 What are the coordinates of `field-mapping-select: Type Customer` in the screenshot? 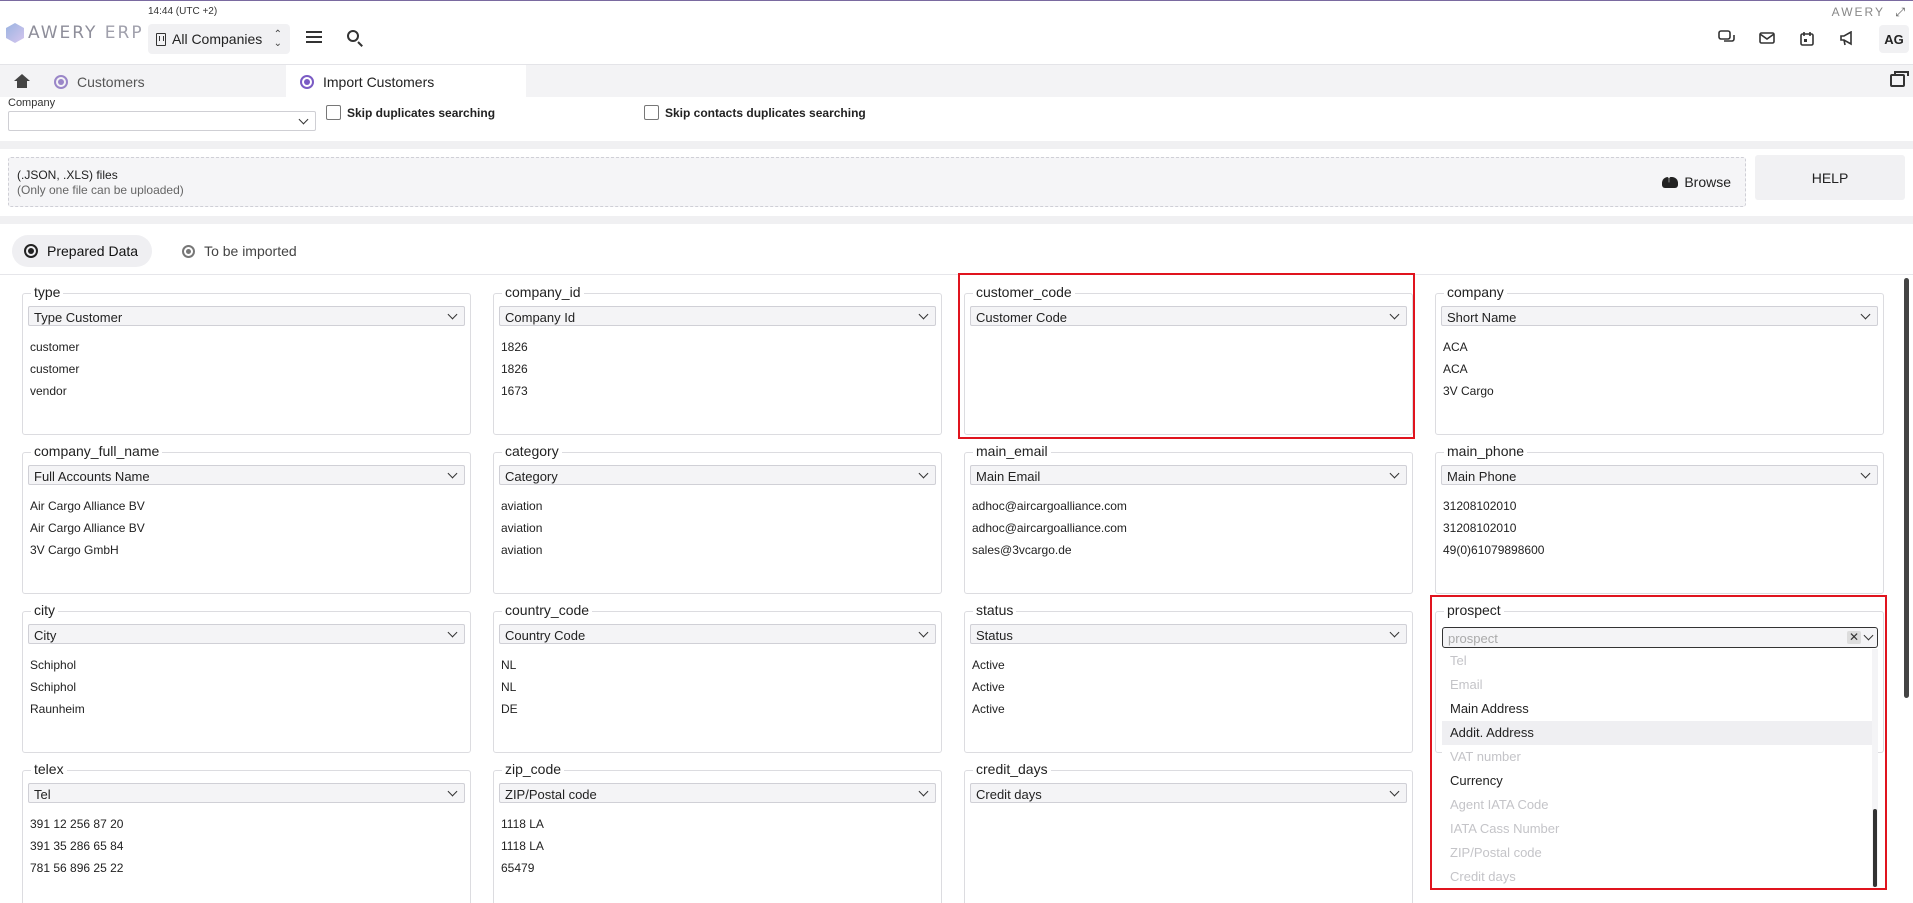 It's located at (246, 316).